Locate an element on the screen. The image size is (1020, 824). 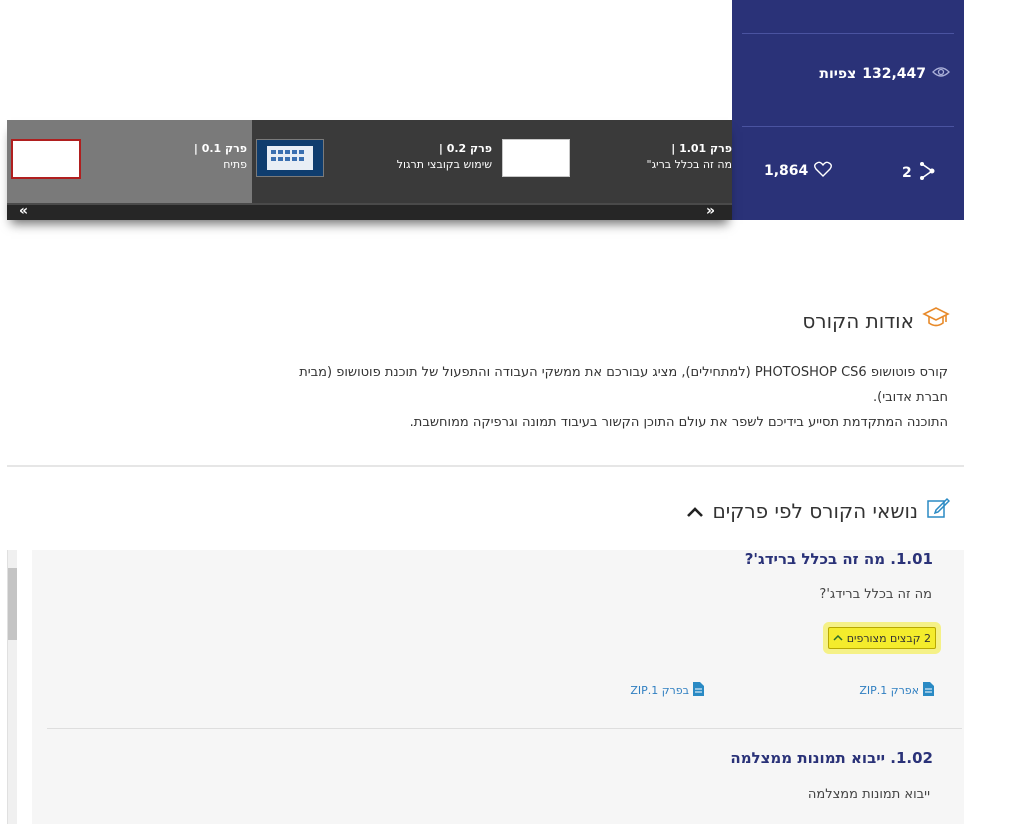
topics-title: נושאי הקורס לפי פרקים is located at coordinates (815, 510).